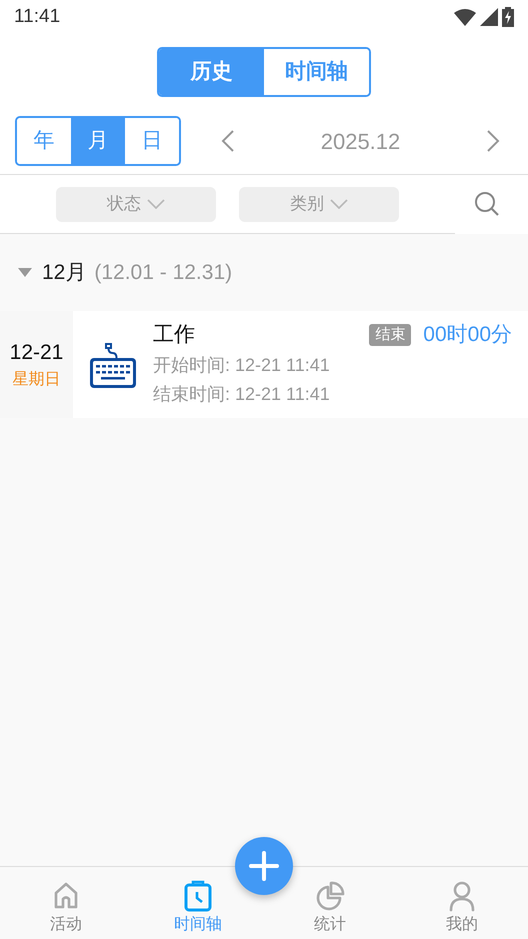 Image resolution: width=528 pixels, height=939 pixels. Describe the element at coordinates (37, 353) in the screenshot. I see `entry-date: 12-21` at that location.